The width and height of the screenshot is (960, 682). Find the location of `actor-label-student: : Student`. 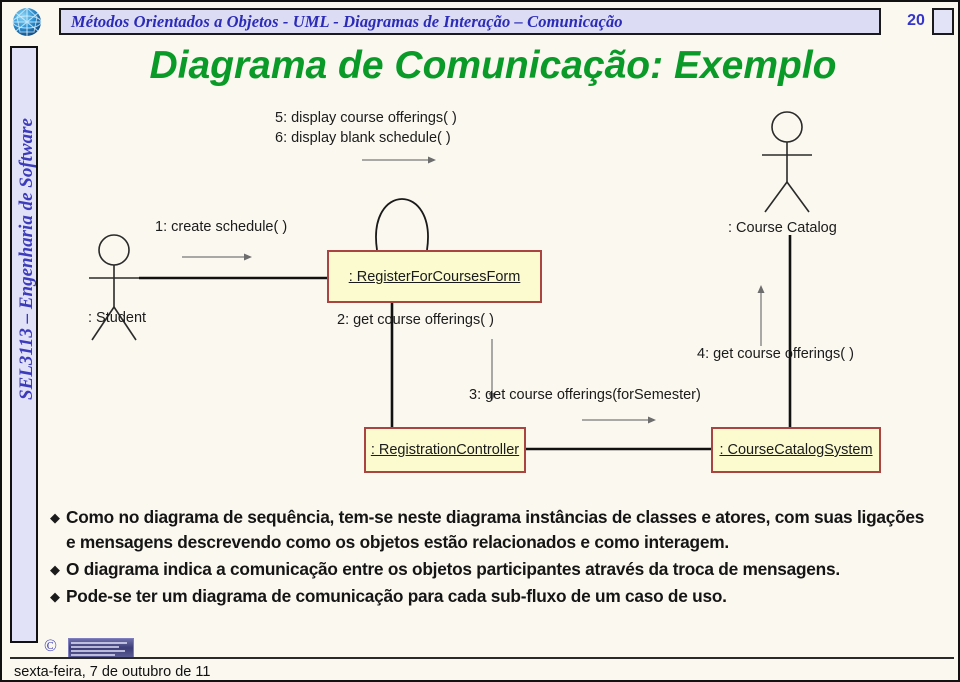

actor-label-student: : Student is located at coordinates (117, 318).